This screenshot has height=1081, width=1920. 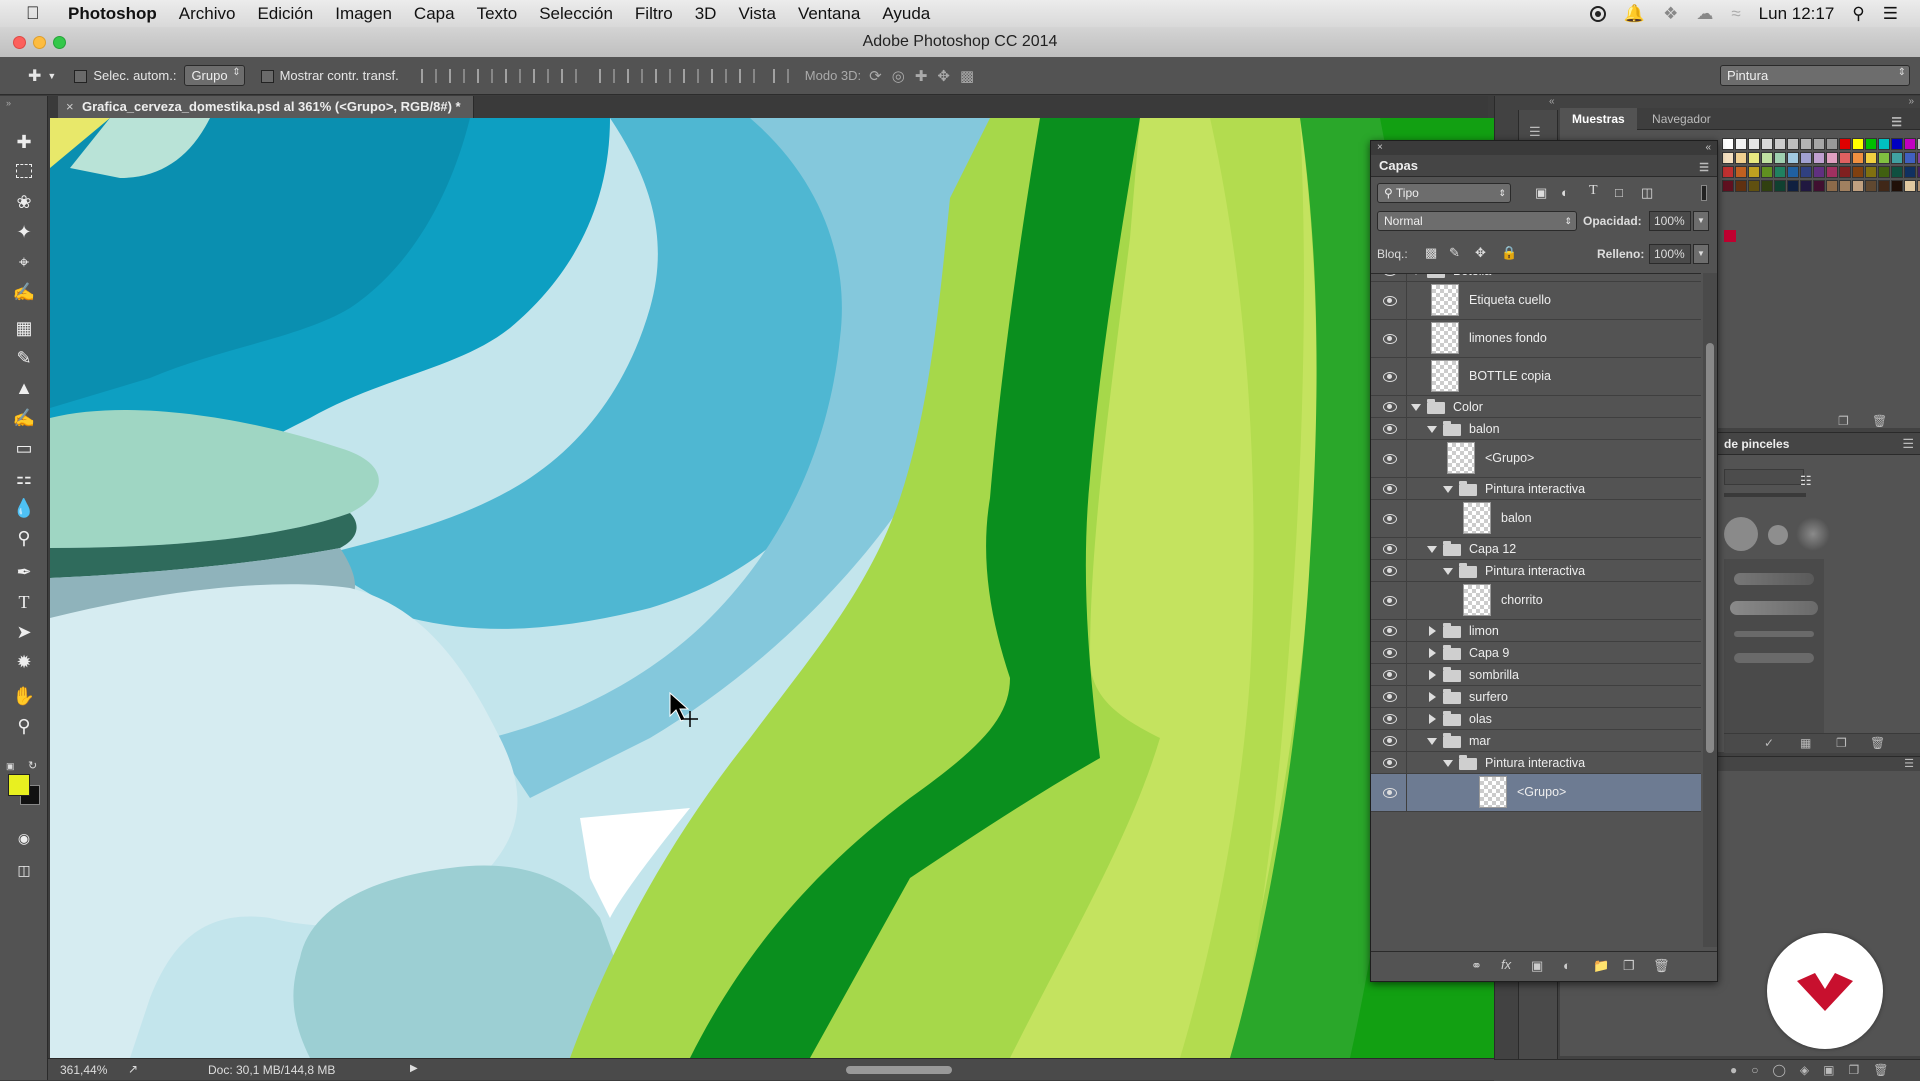 What do you see at coordinates (112, 14) in the screenshot?
I see `menu-app-name: Photoshop` at bounding box center [112, 14].